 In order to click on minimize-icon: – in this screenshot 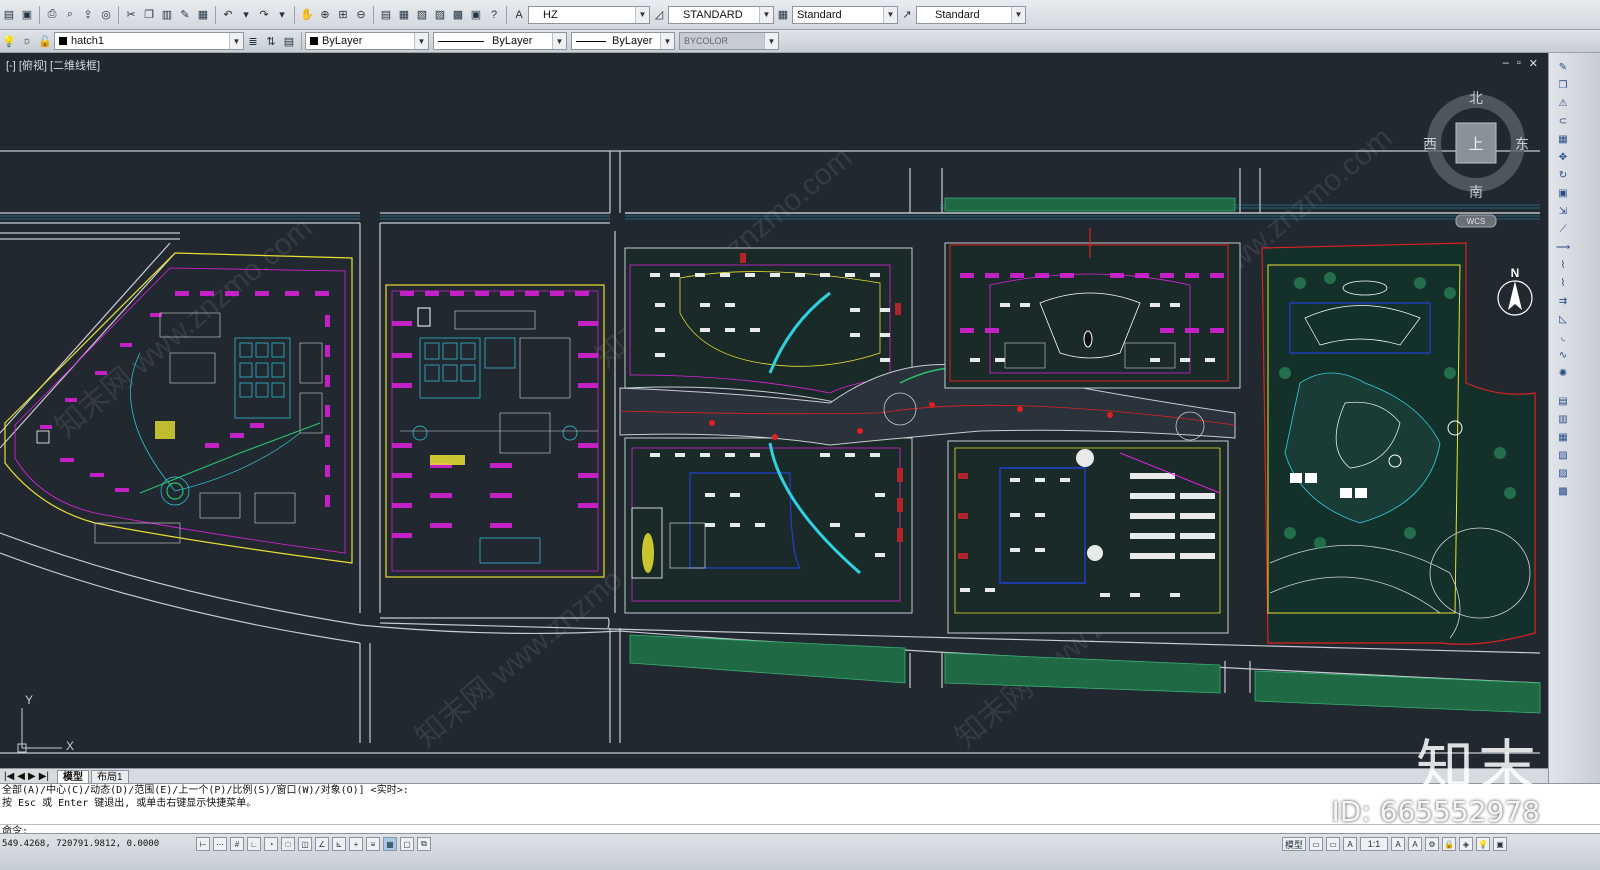, I will do `click(1506, 63)`.